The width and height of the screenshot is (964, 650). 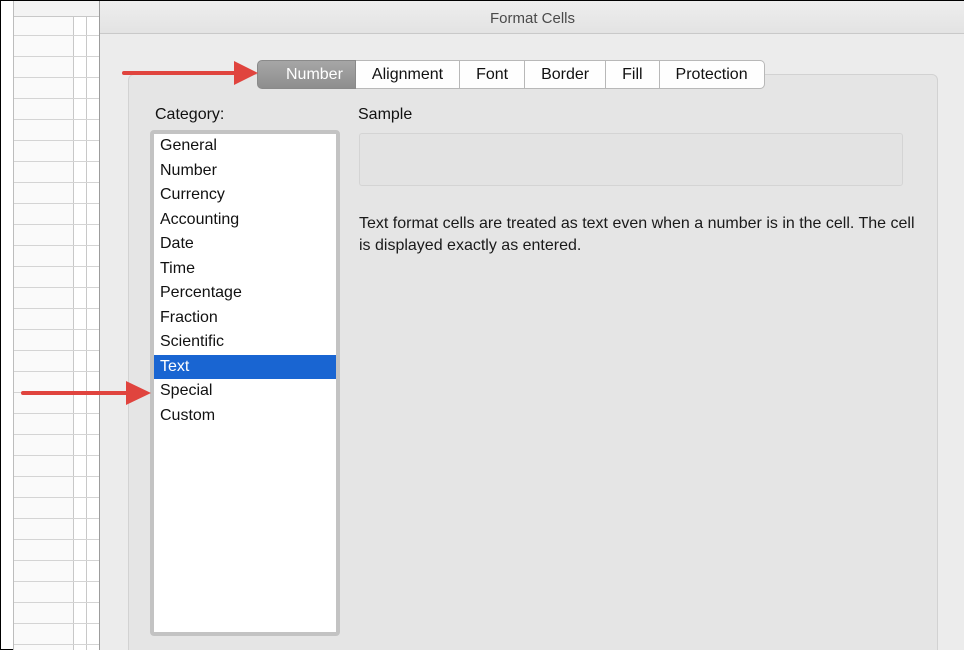 I want to click on dialog-titlebar: Format Cells, so click(x=532, y=17).